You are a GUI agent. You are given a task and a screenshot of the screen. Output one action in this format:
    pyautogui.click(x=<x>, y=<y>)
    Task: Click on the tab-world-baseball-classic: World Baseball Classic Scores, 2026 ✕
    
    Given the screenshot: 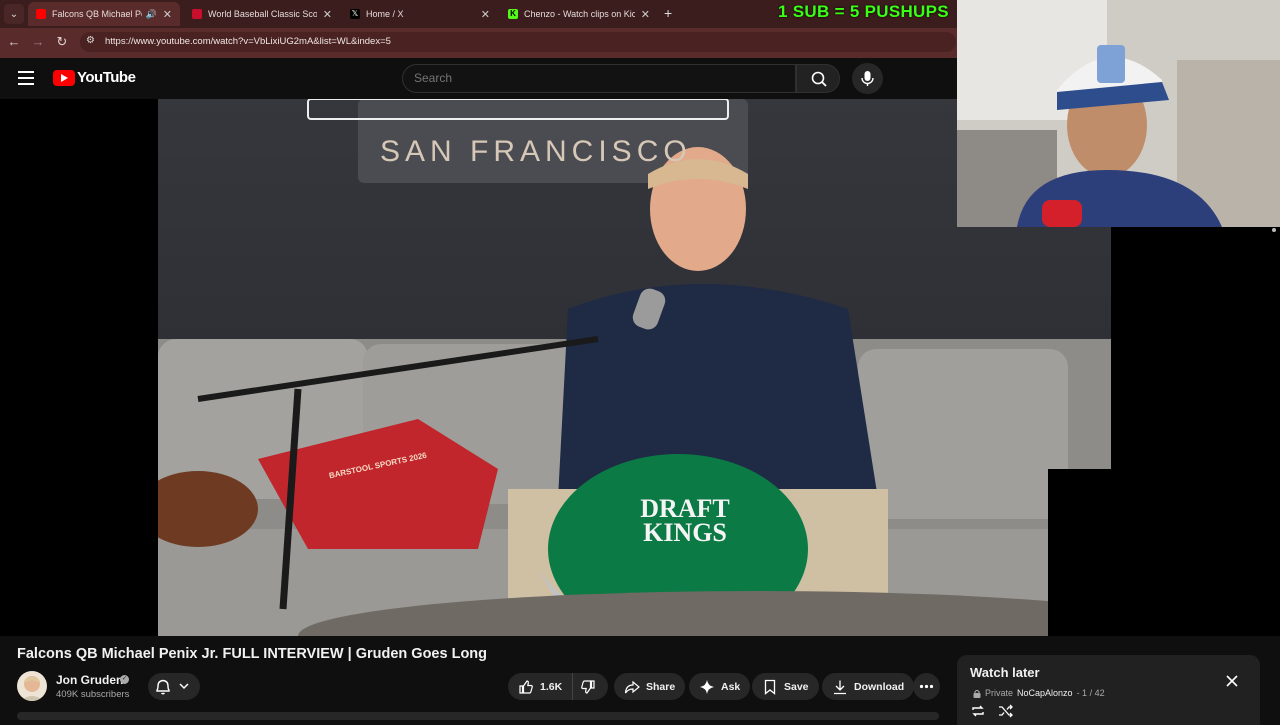 What is the action you would take?
    pyautogui.click(x=262, y=14)
    